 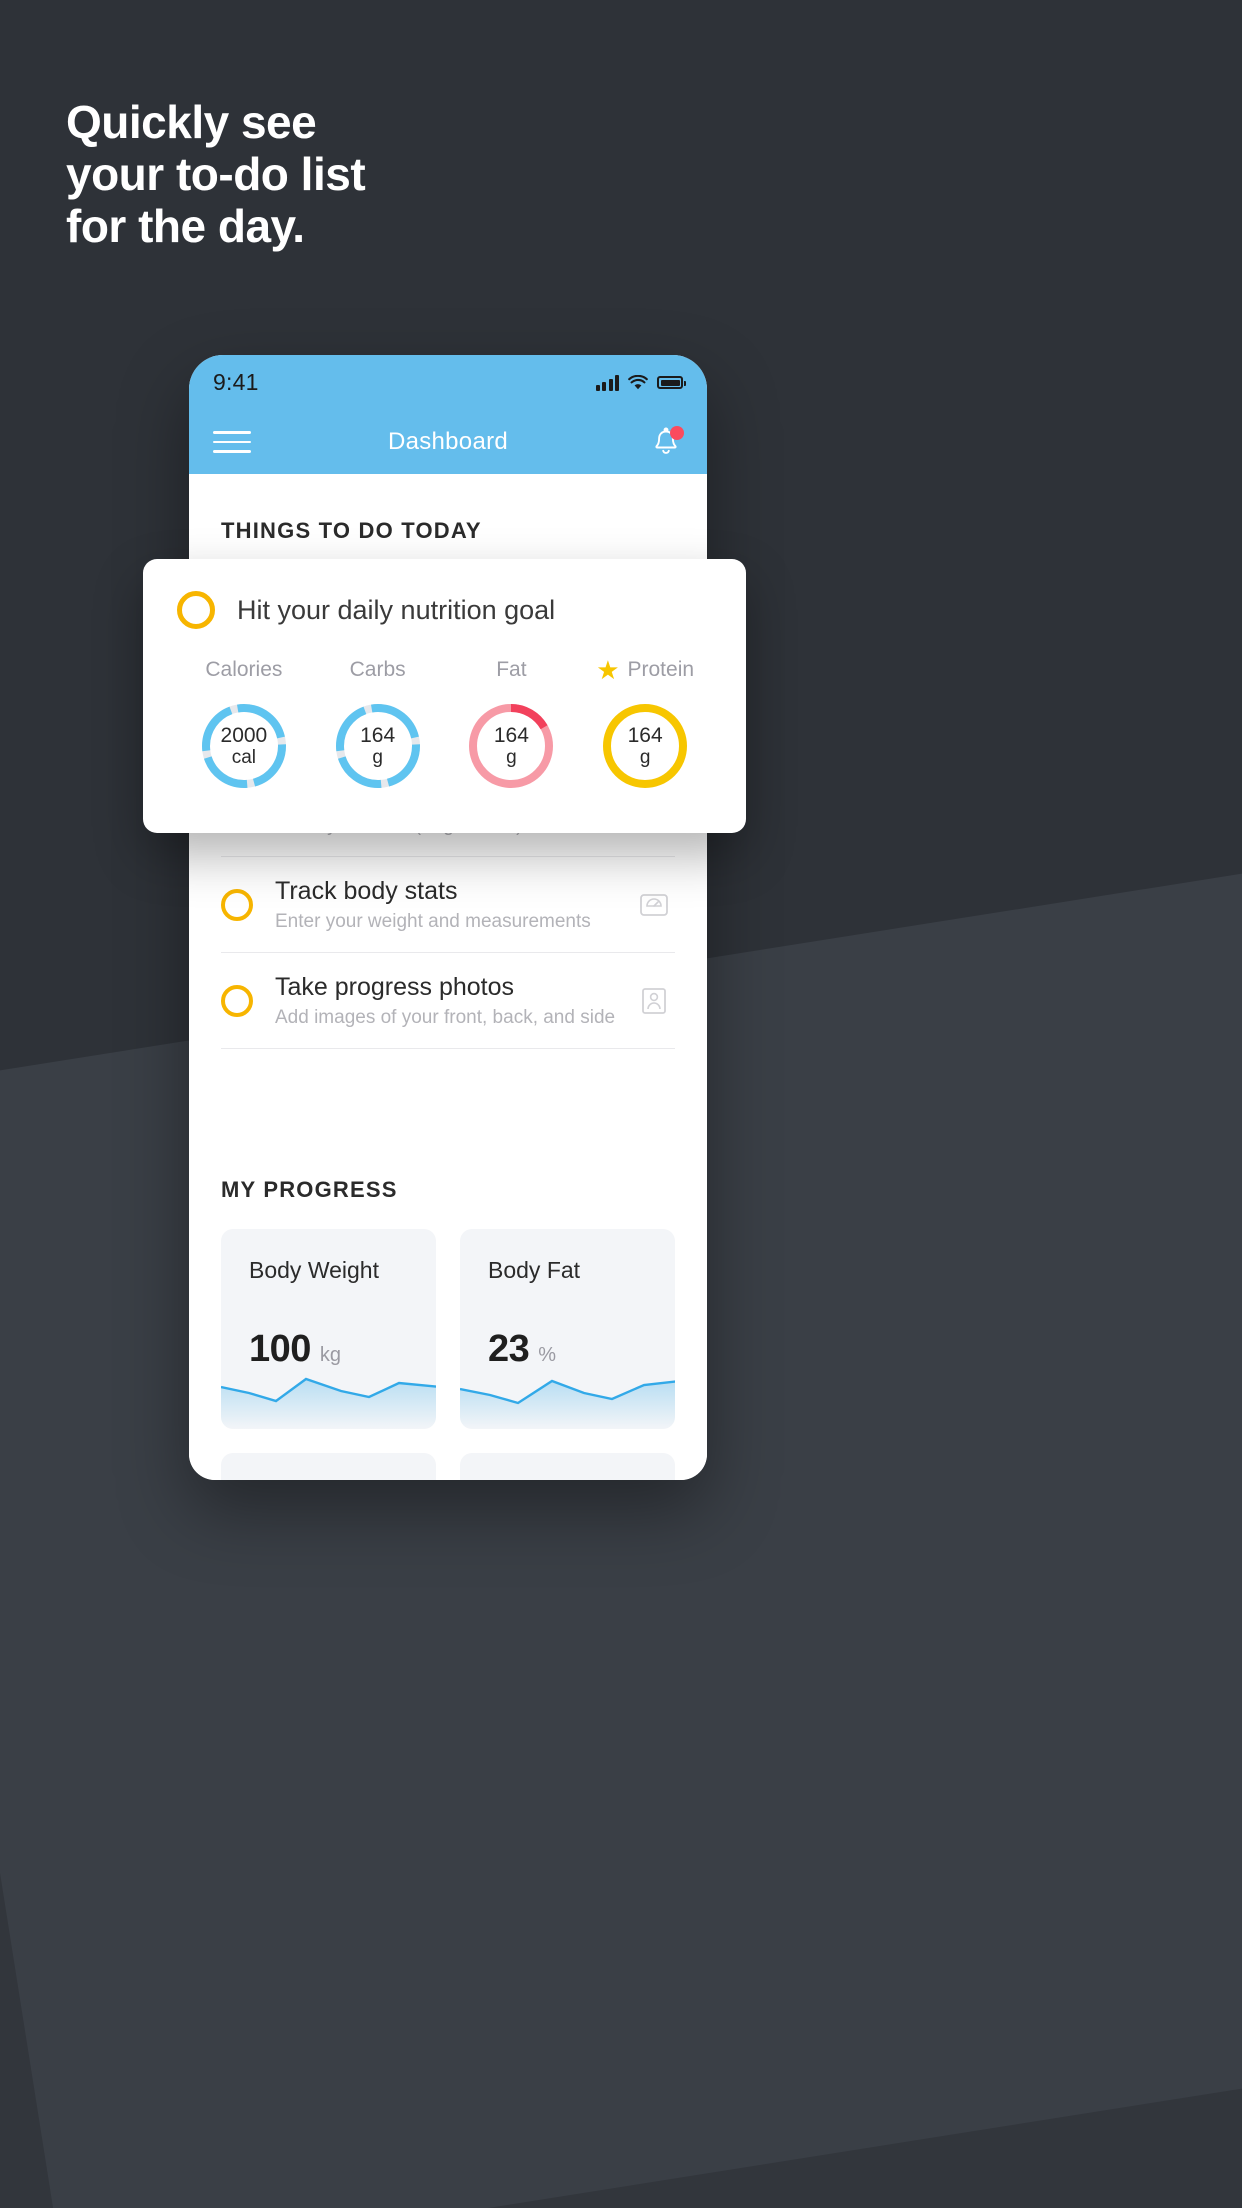 I want to click on page-title: Dashboard, so click(x=448, y=441).